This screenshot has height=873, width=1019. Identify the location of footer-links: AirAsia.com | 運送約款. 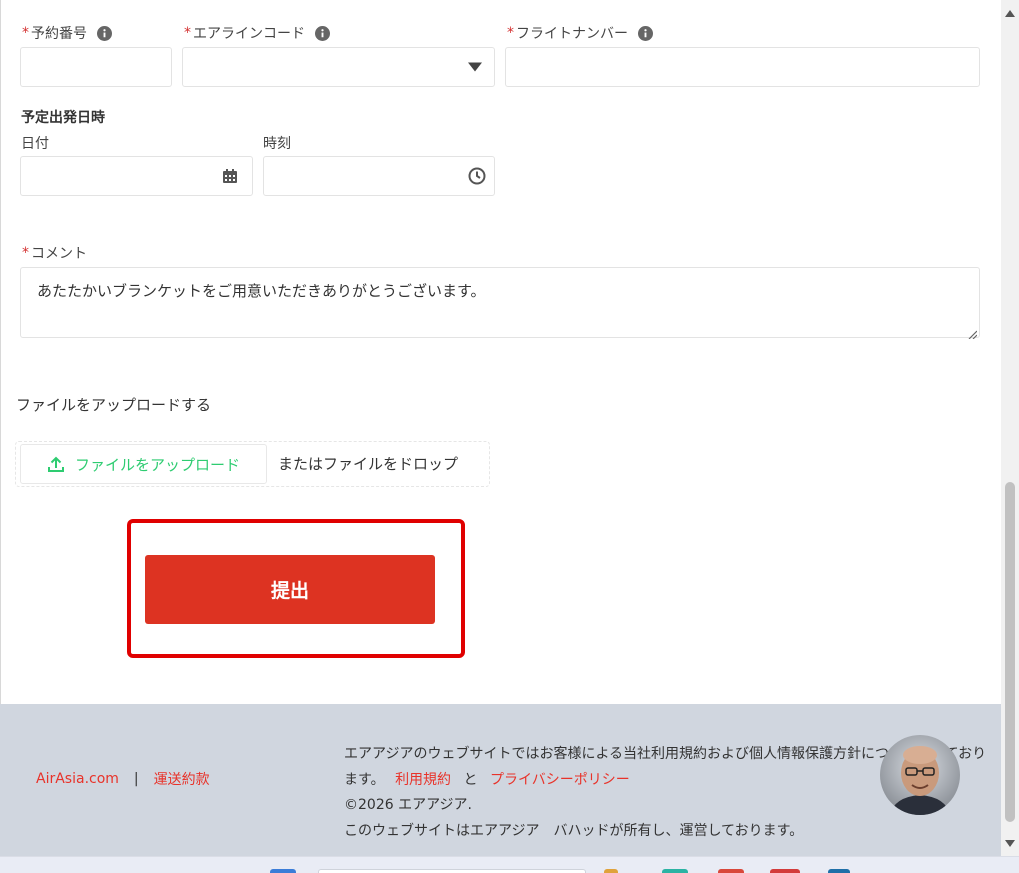
(123, 779).